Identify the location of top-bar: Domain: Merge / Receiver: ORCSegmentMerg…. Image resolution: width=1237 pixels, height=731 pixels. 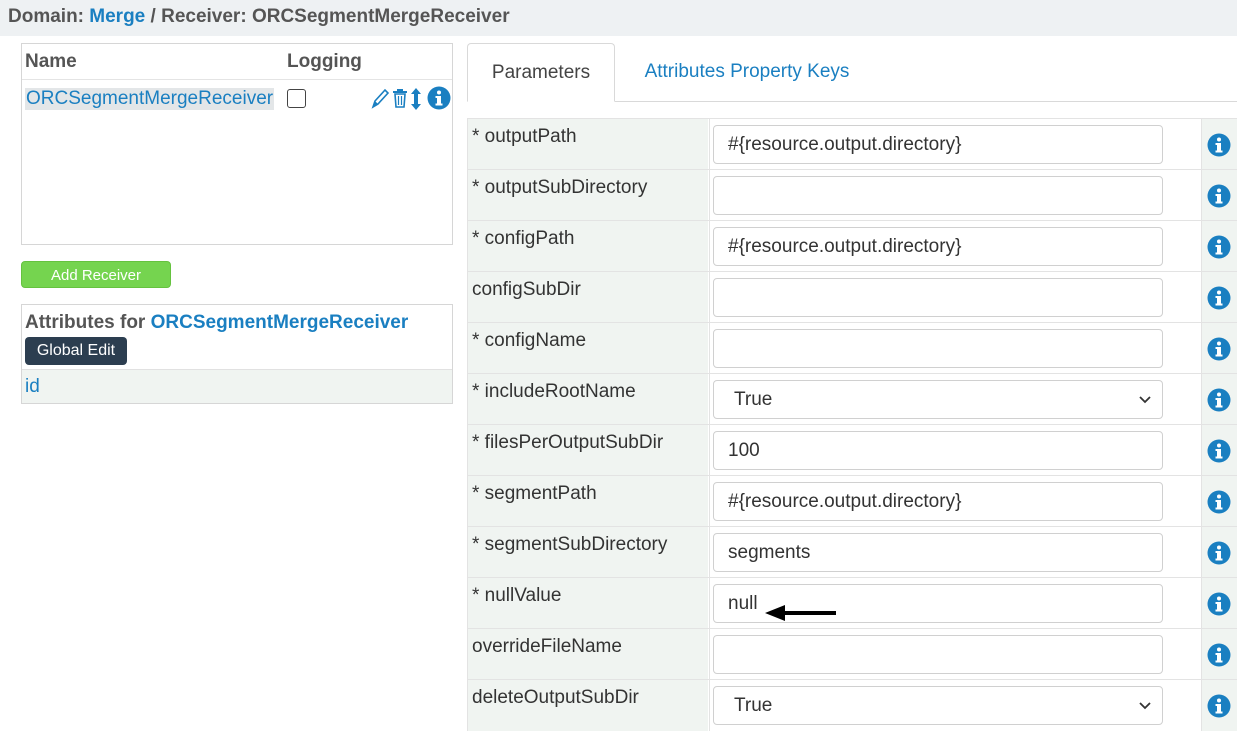
(618, 18).